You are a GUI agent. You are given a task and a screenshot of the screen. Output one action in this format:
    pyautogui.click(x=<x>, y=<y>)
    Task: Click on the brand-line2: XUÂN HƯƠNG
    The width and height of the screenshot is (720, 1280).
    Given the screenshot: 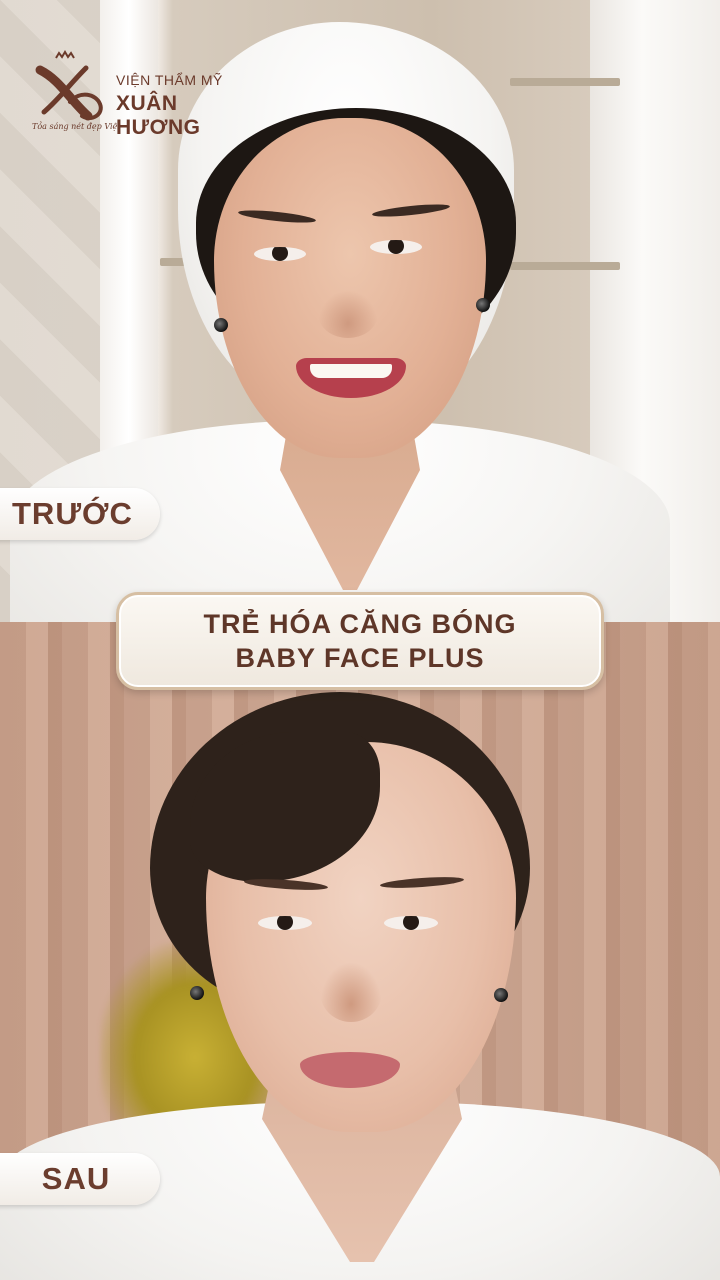 What is the action you would take?
    pyautogui.click(x=158, y=115)
    